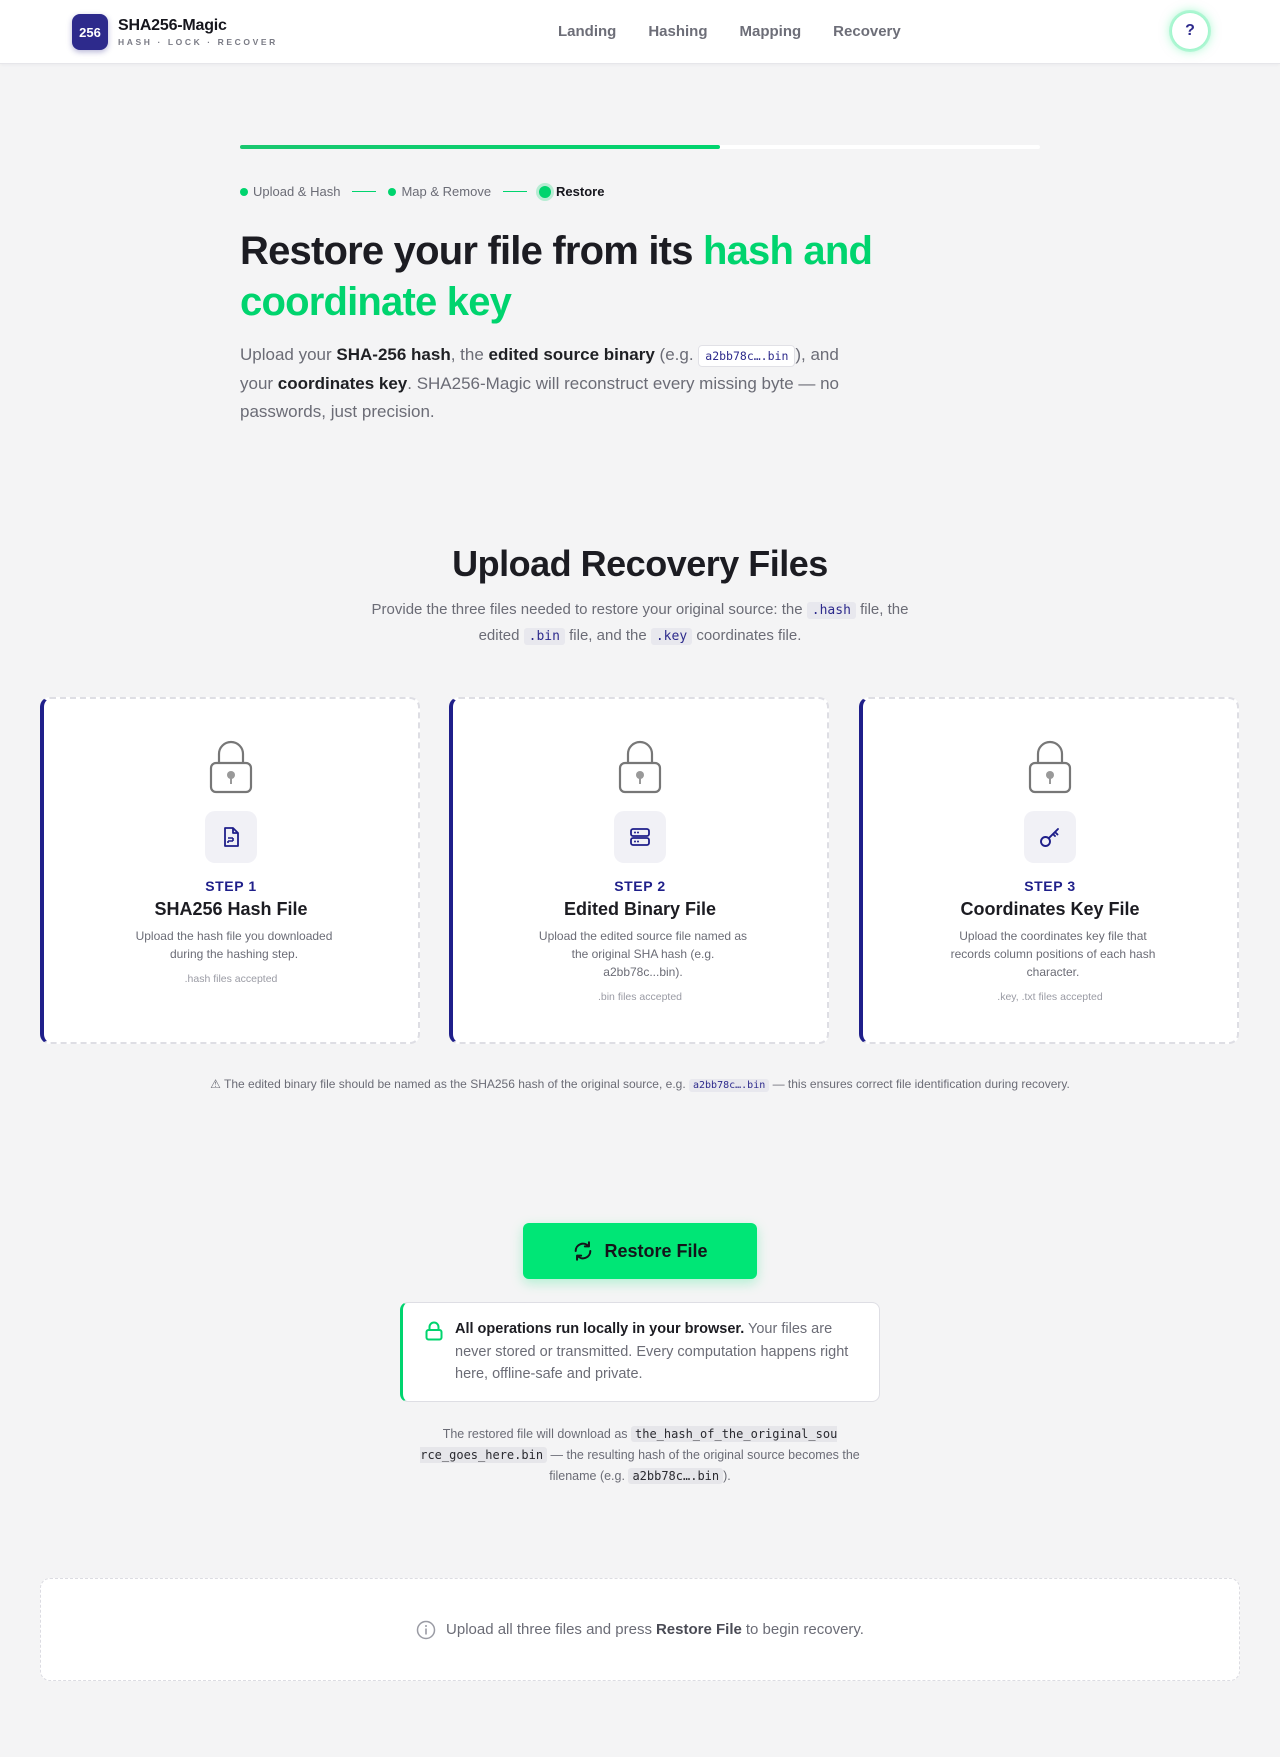 The height and width of the screenshot is (1757, 1280). I want to click on key-icon, so click(1050, 837).